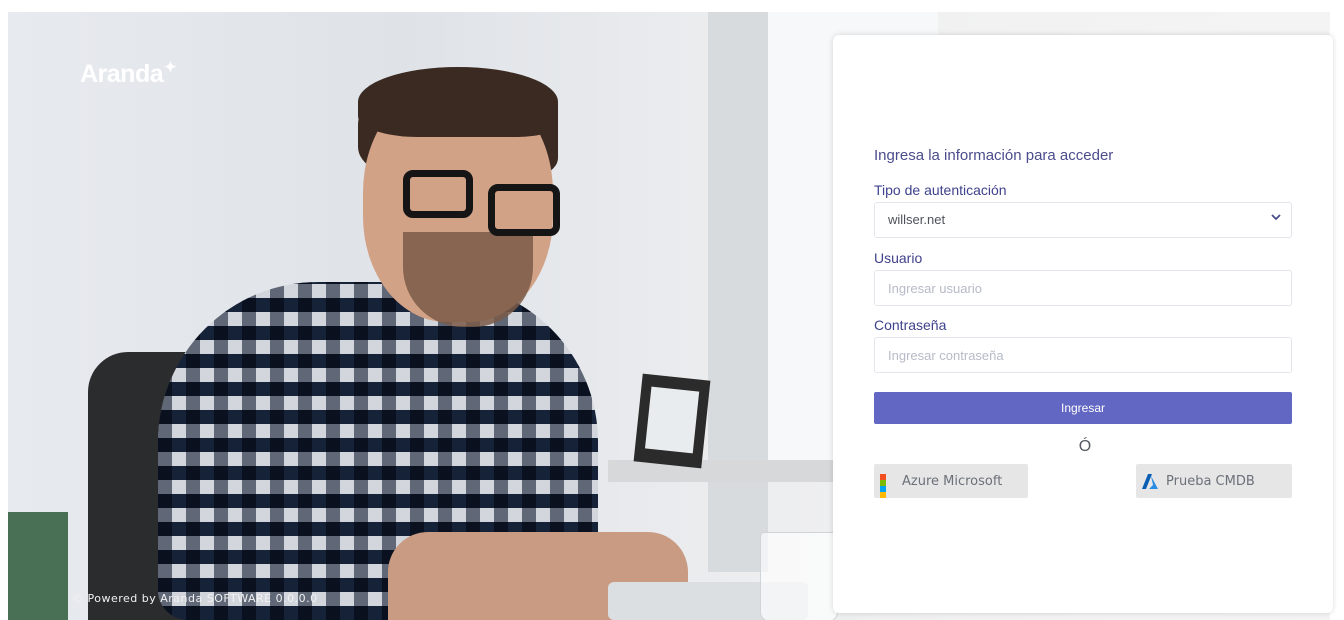 The width and height of the screenshot is (1344, 620). I want to click on username-input, so click(1083, 288).